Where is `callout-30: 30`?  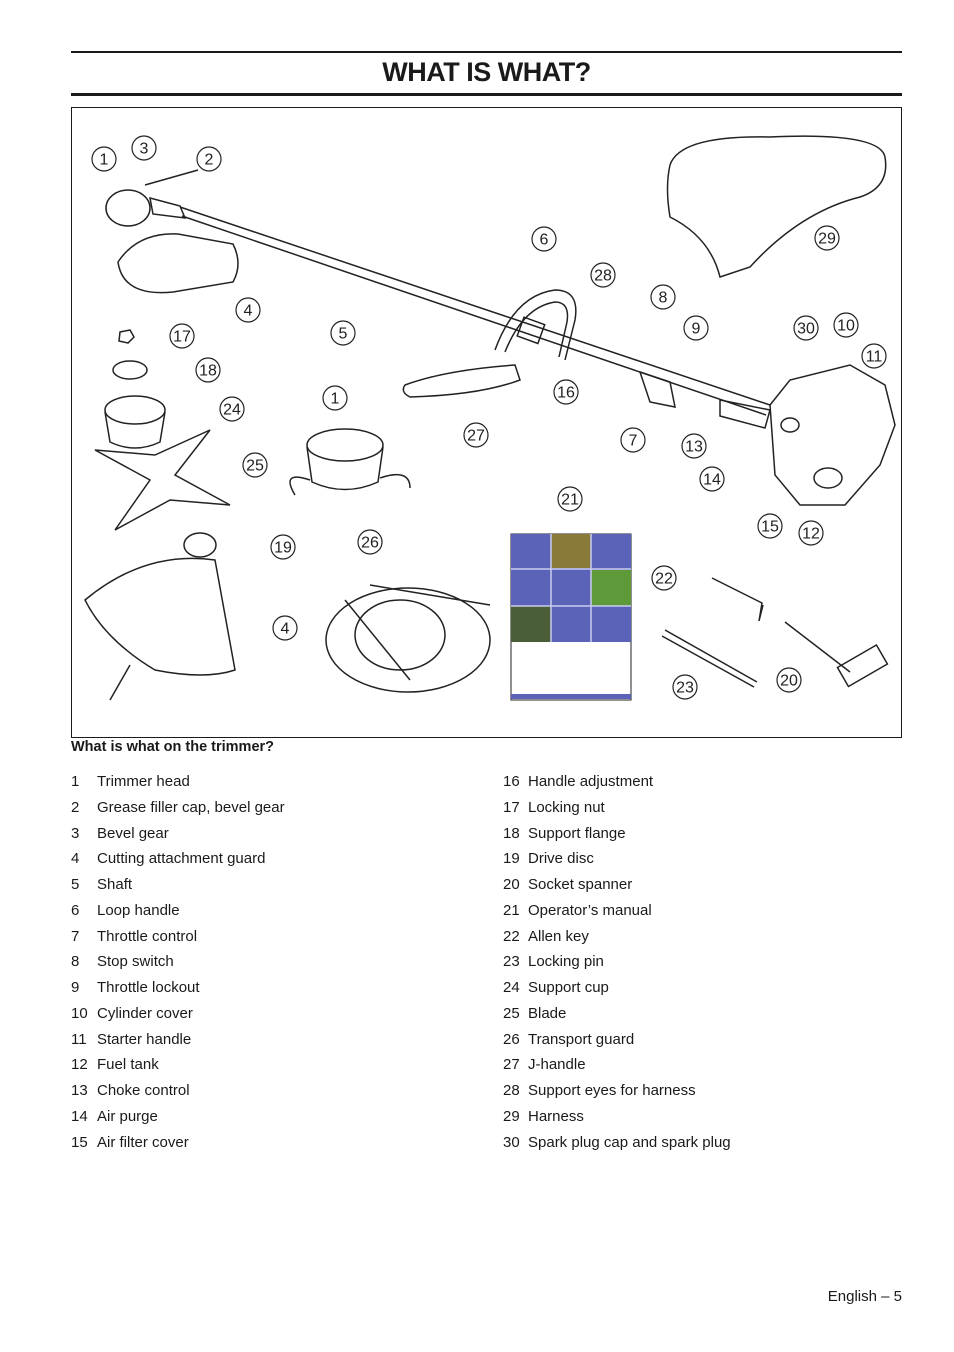
callout-30: 30 is located at coordinates (806, 328).